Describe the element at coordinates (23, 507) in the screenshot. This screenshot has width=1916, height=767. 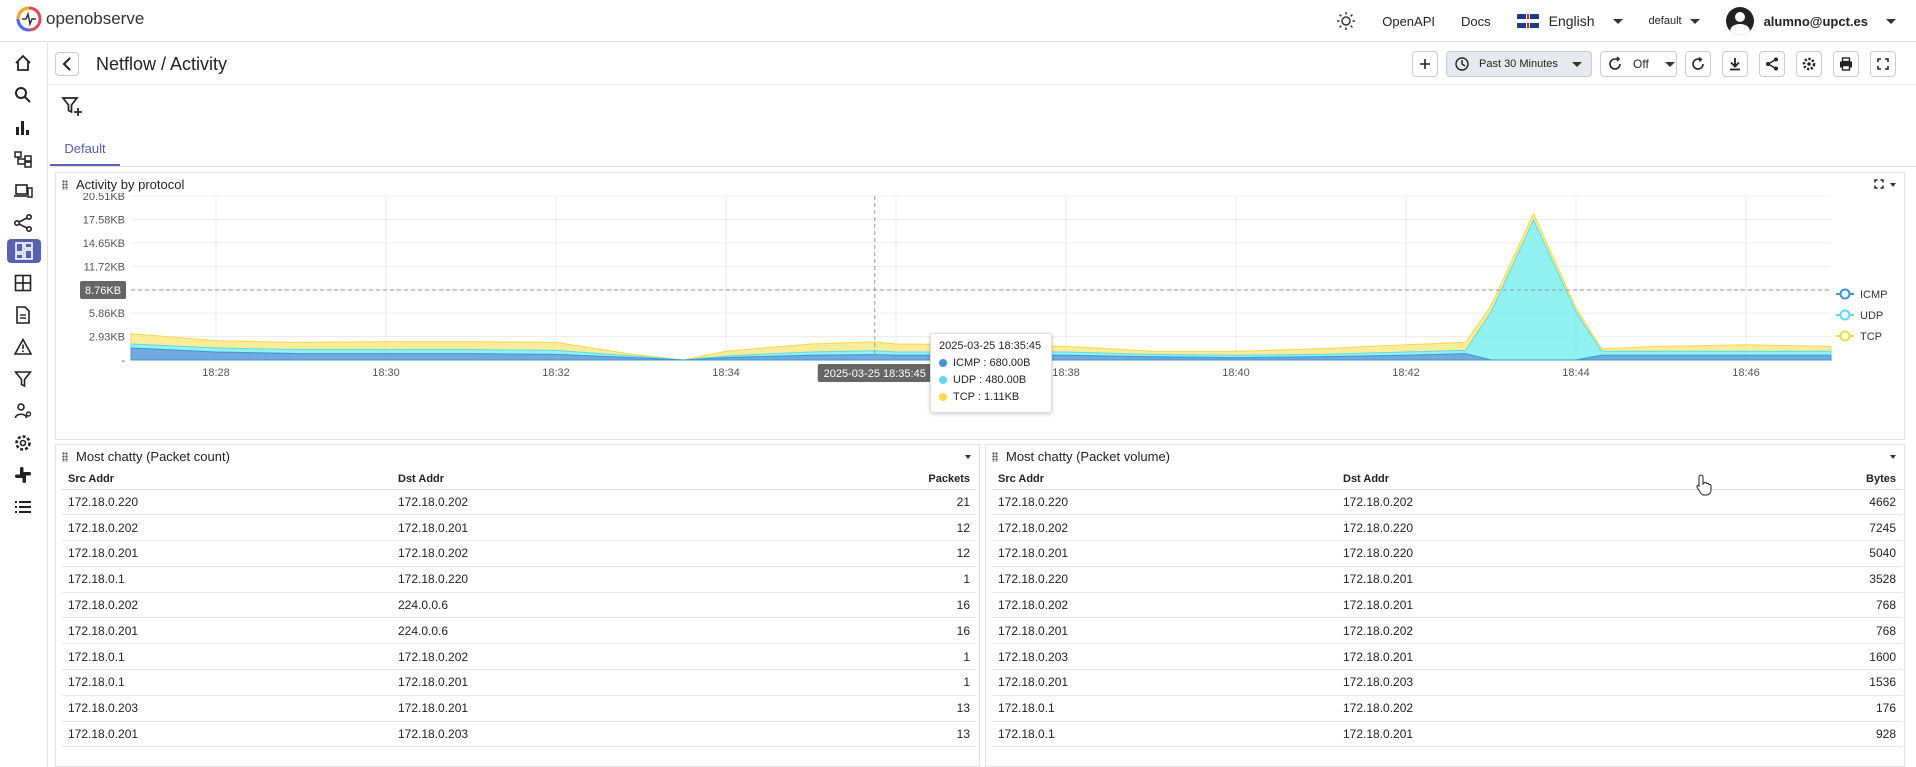
I see `about-list-icon` at that location.